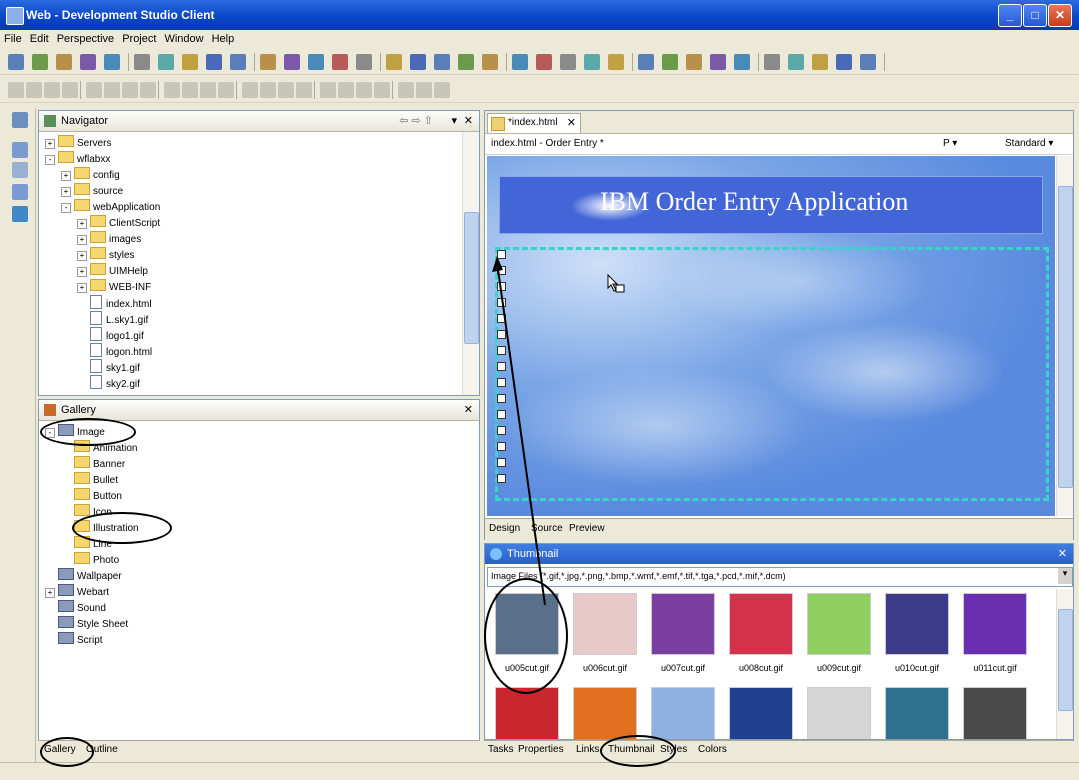 Image resolution: width=1079 pixels, height=780 pixels. Describe the element at coordinates (75, 607) in the screenshot. I see `gallery-item: Sound` at that location.